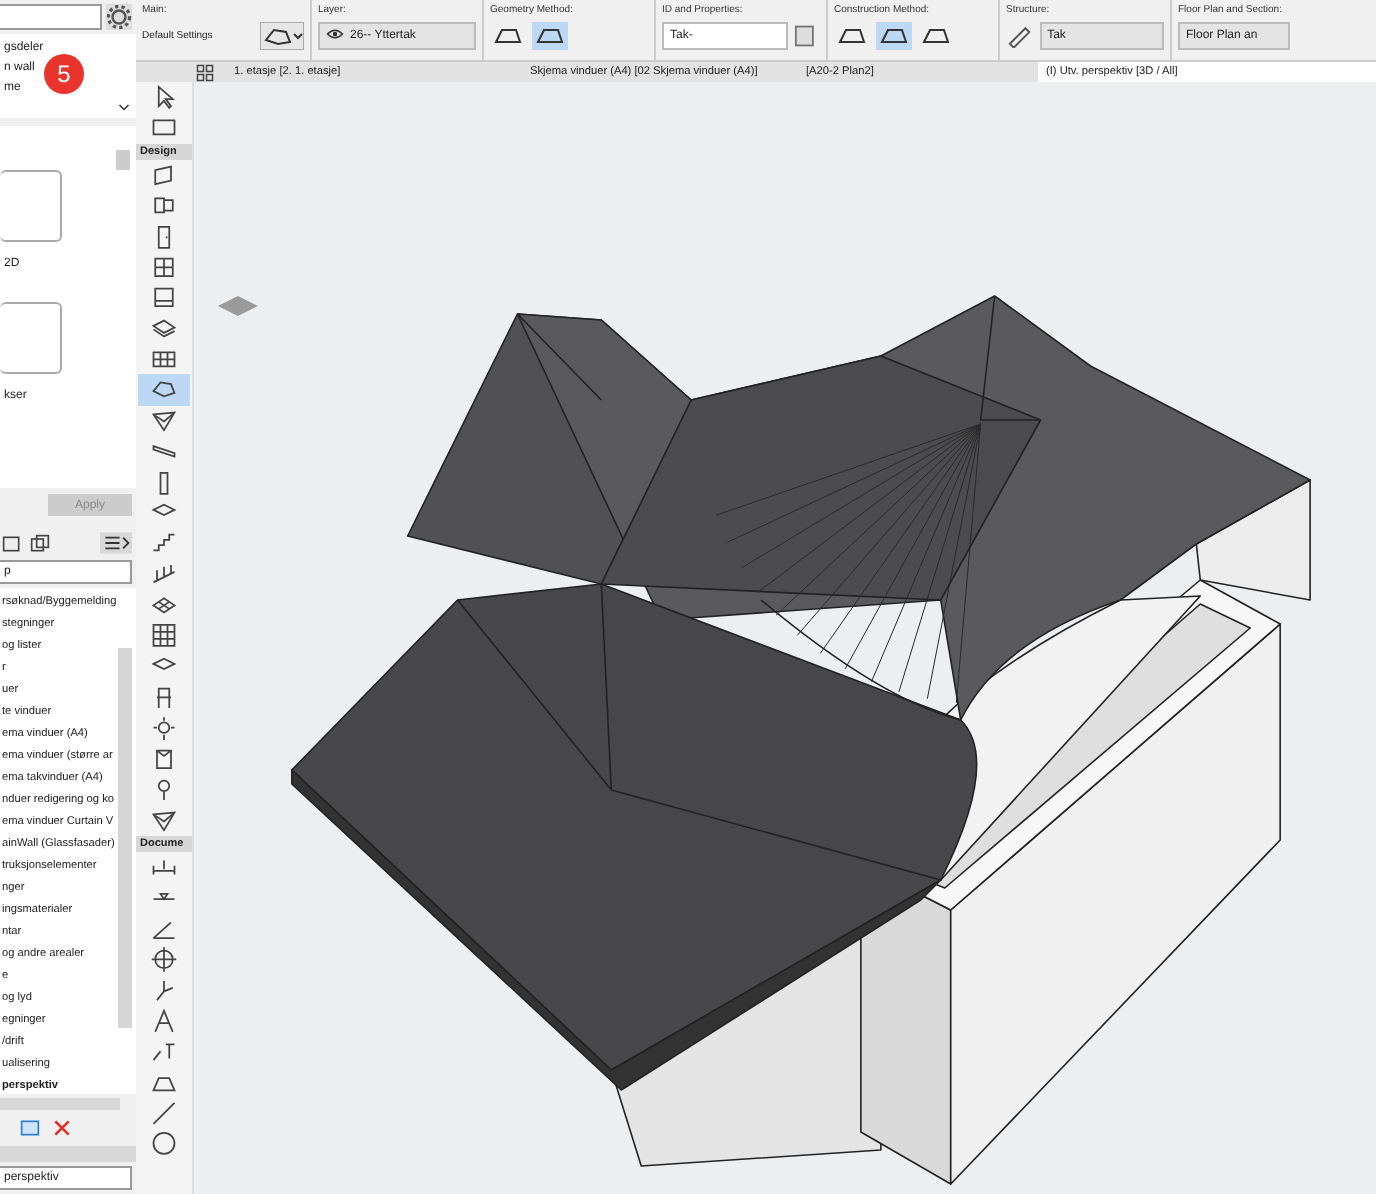  Describe the element at coordinates (335, 34) in the screenshot. I see `eye-icon` at that location.